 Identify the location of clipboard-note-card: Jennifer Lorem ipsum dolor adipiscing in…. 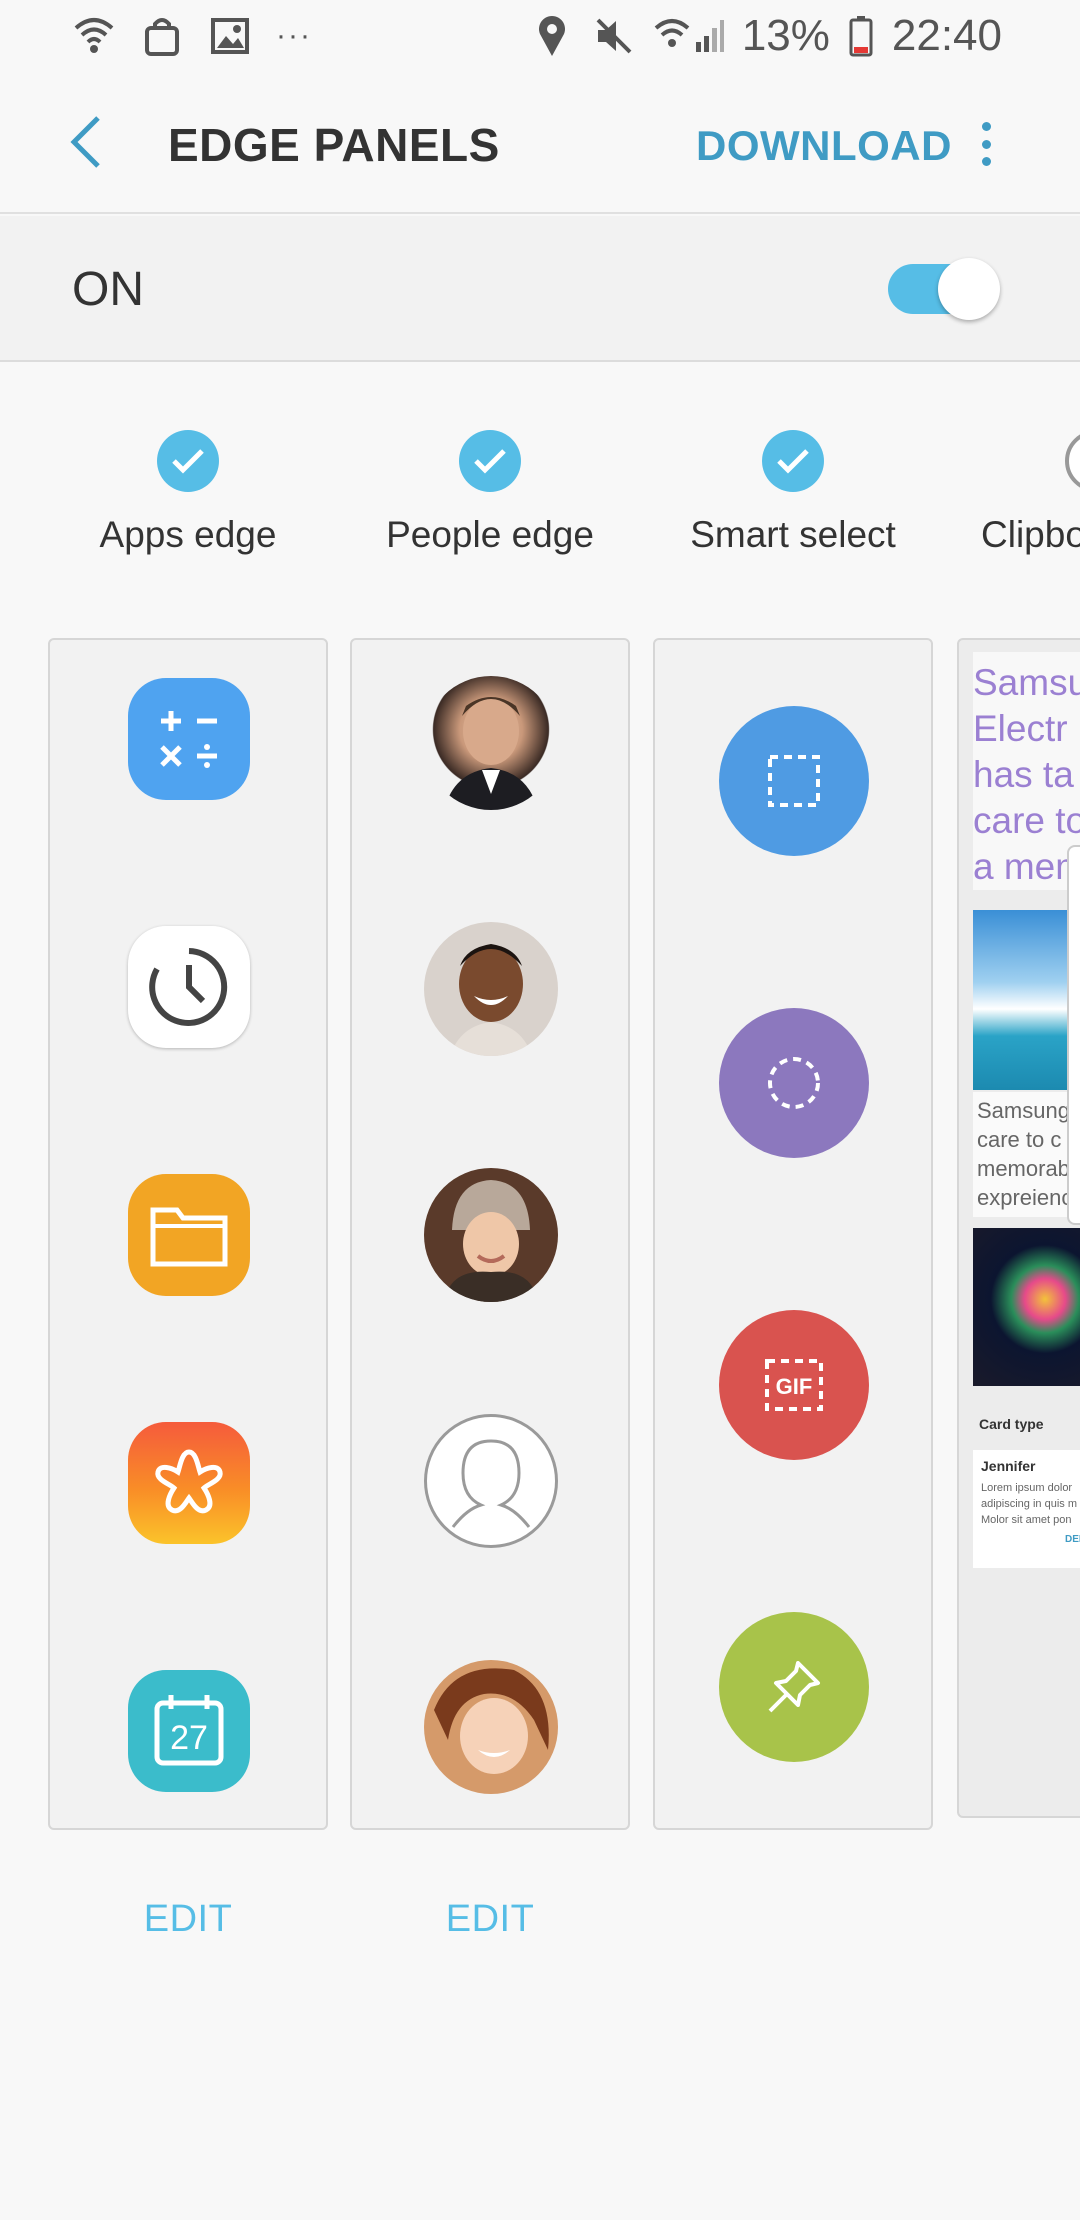
(1026, 1509).